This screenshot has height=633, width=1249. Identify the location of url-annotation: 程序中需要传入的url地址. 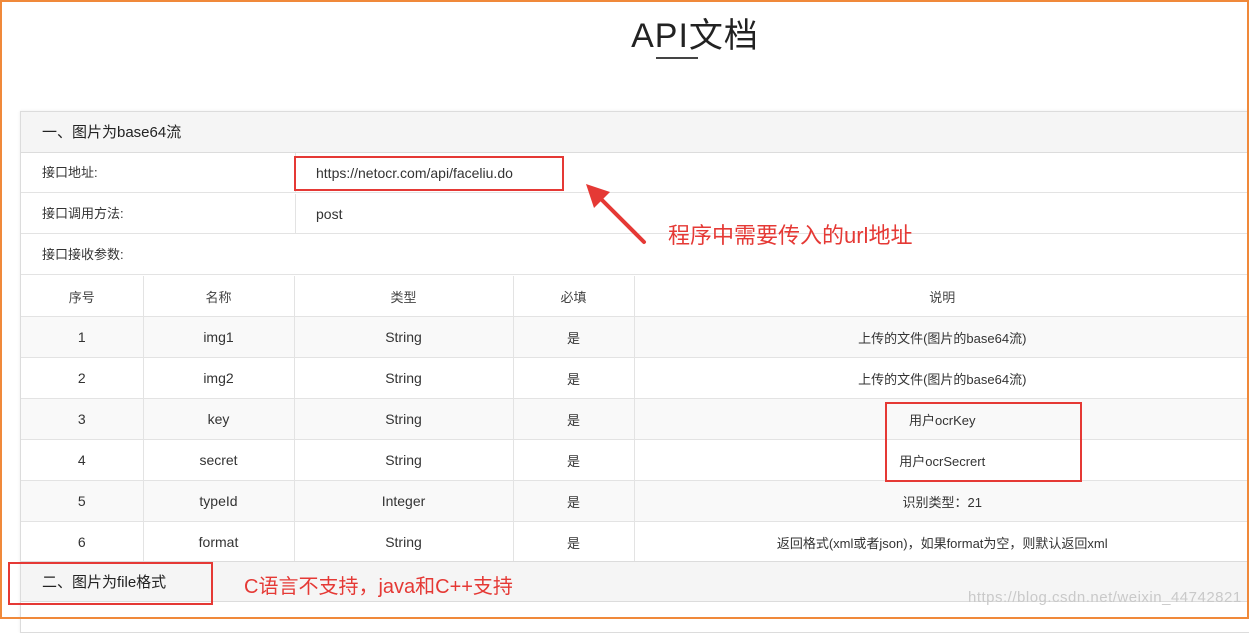
(790, 235).